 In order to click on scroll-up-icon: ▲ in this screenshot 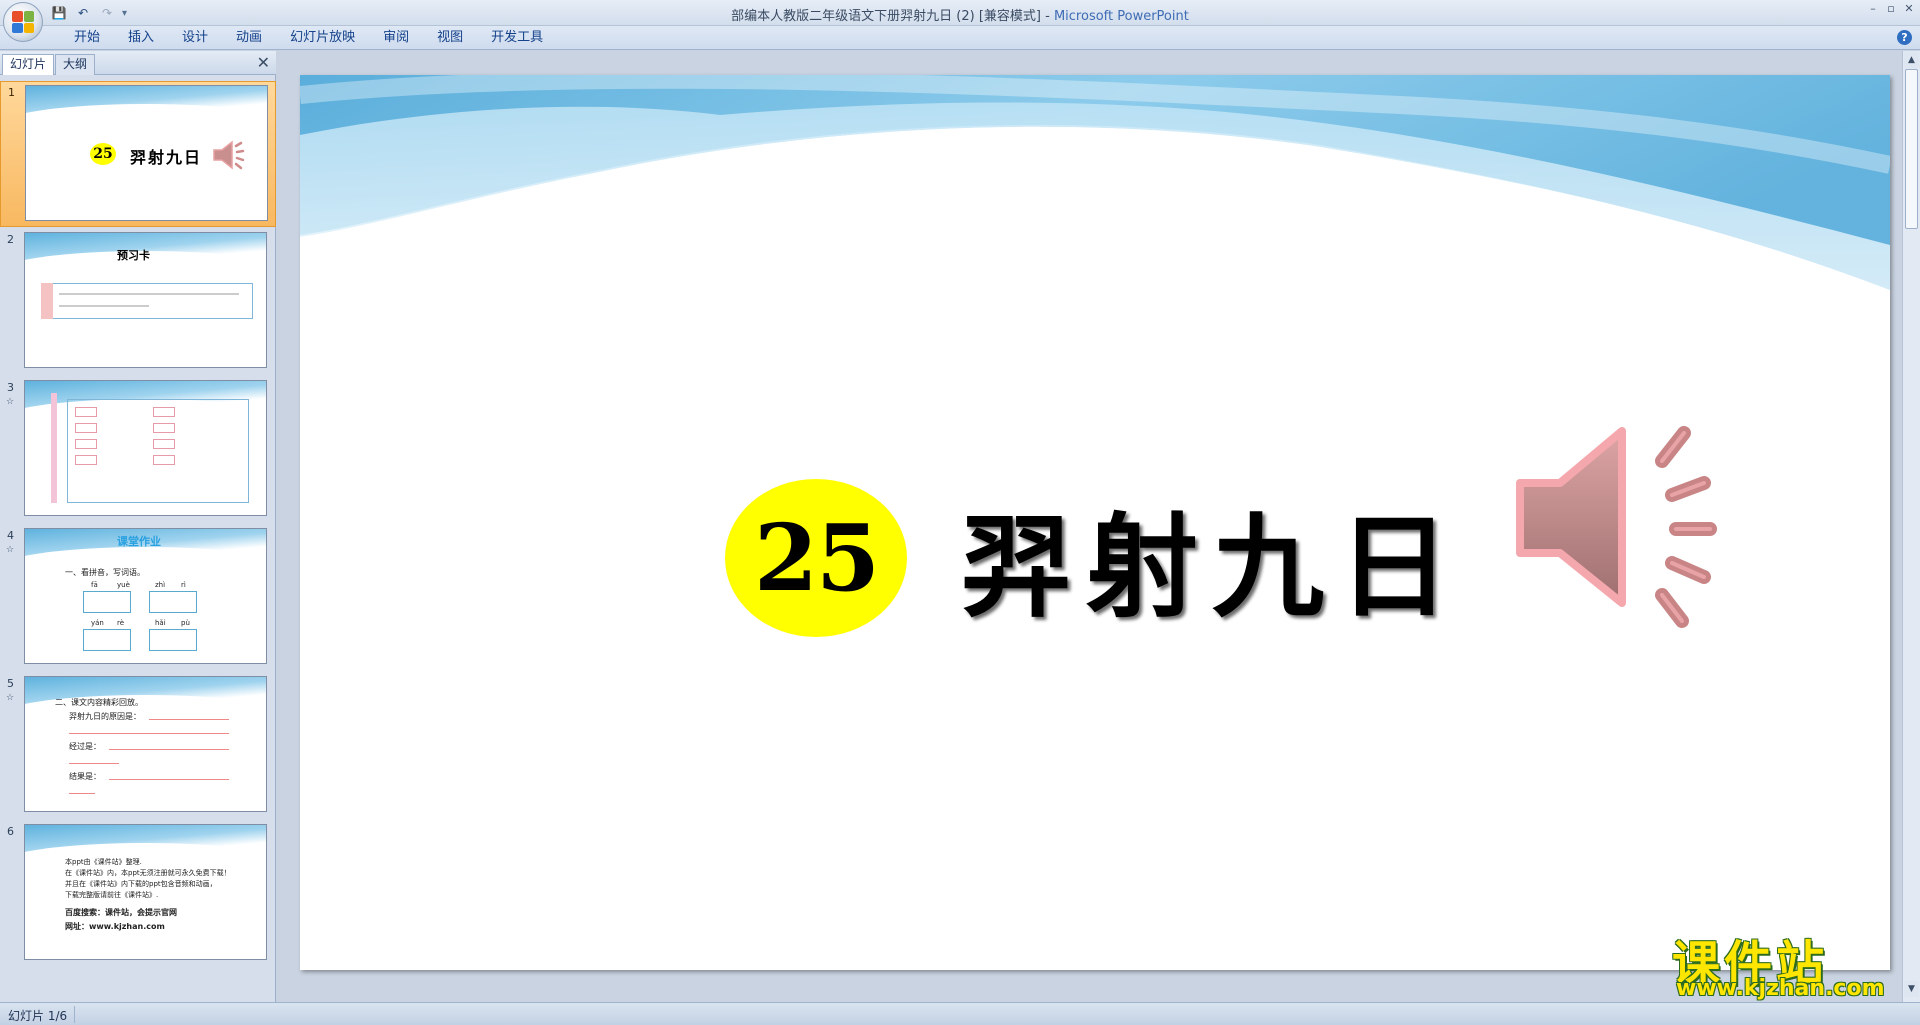, I will do `click(1911, 60)`.